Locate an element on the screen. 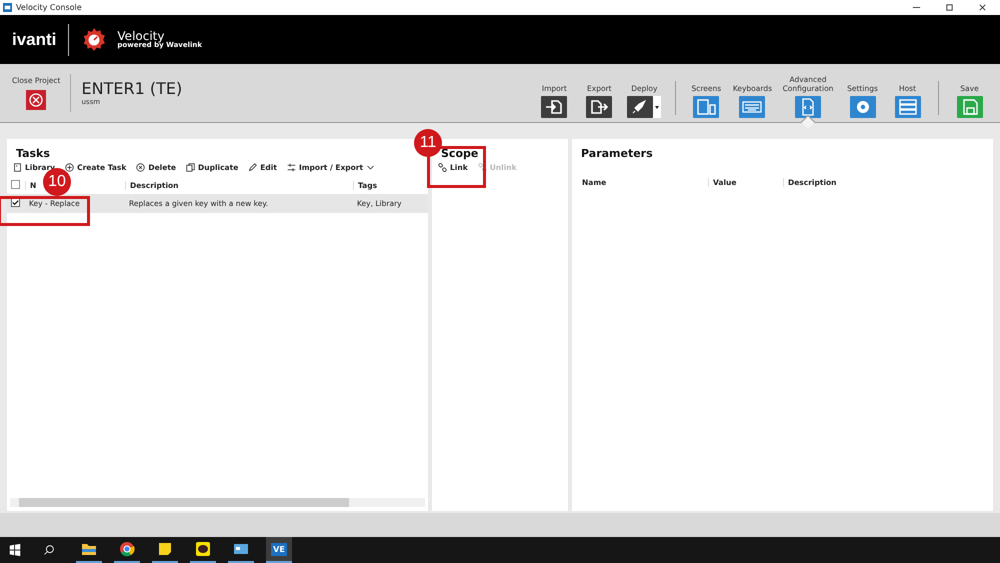 Image resolution: width=1000 pixels, height=563 pixels. dropdown-caret-icon is located at coordinates (657, 107).